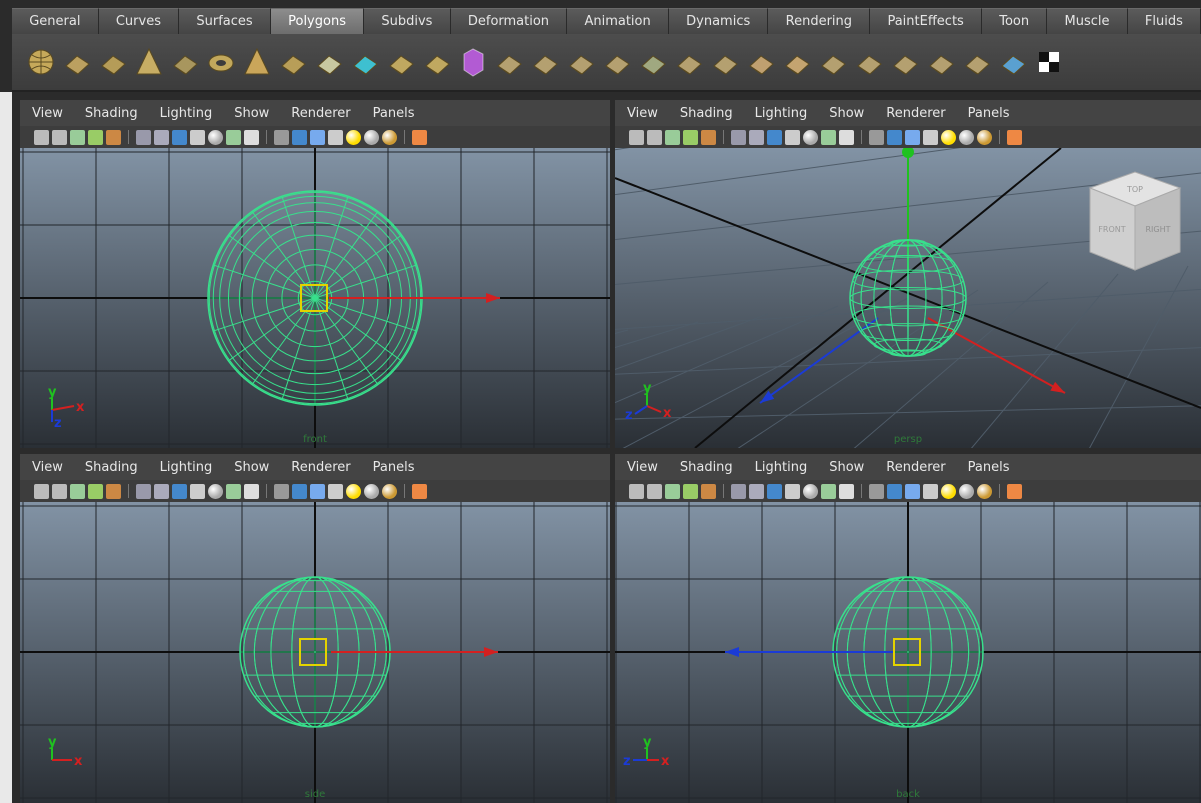 Image resolution: width=1201 pixels, height=803 pixels. I want to click on separate-icon, so click(365, 62).